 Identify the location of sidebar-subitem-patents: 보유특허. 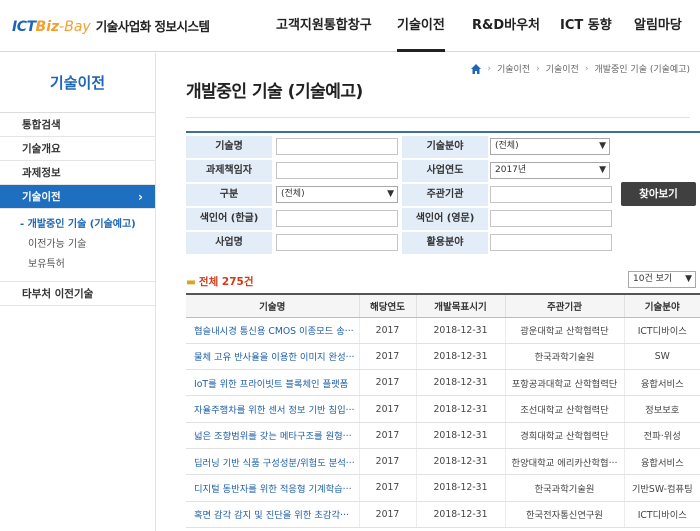
(77, 265).